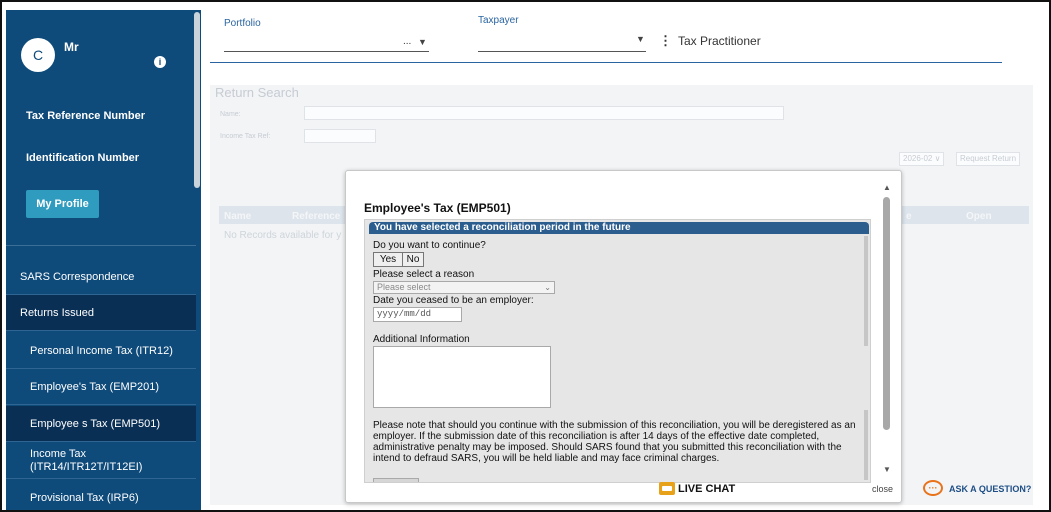 The width and height of the screenshot is (1051, 512). I want to click on no-records-text: No Records available for y, so click(283, 235).